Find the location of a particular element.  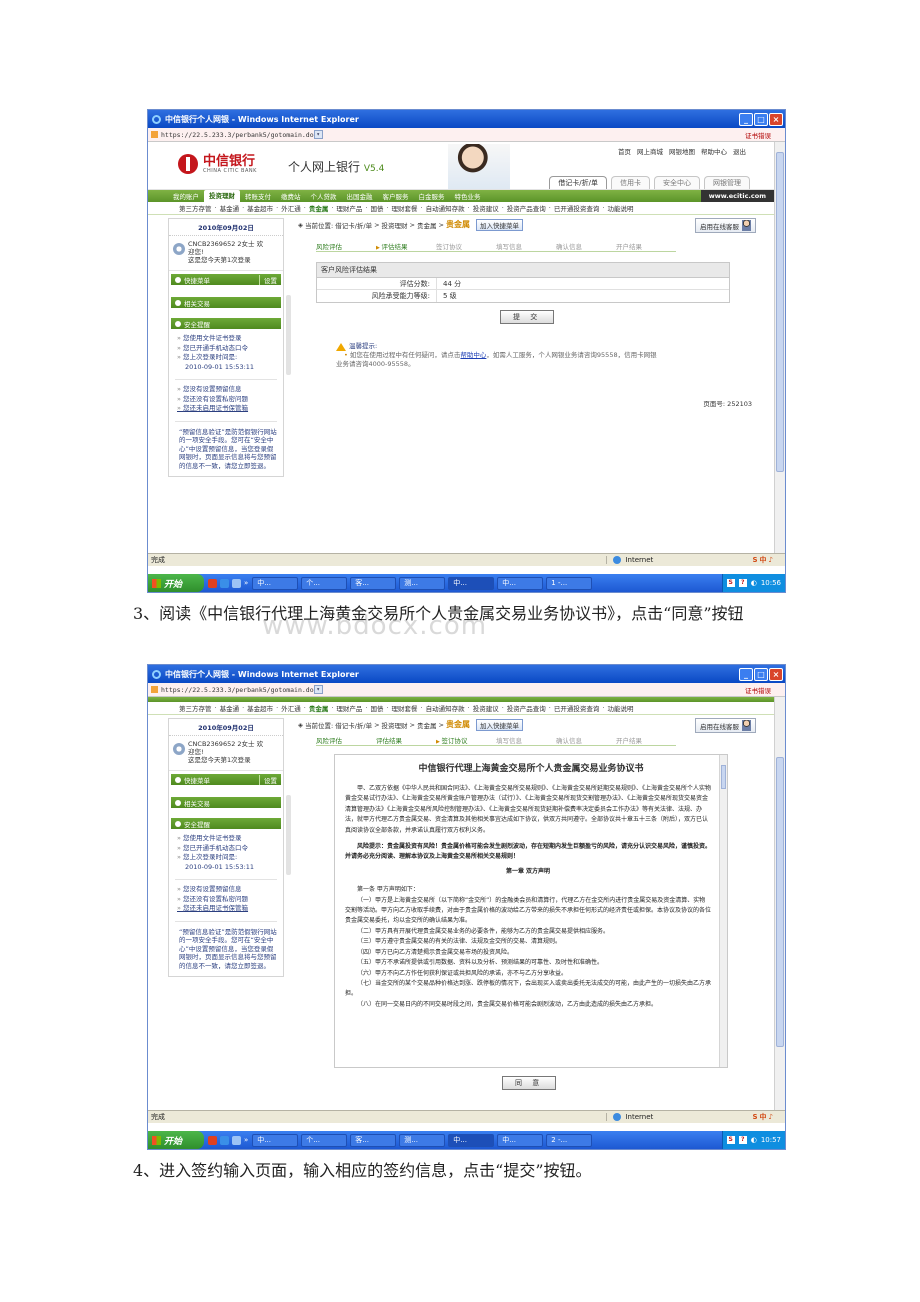

nav-special: 特色业务 is located at coordinates (468, 196).